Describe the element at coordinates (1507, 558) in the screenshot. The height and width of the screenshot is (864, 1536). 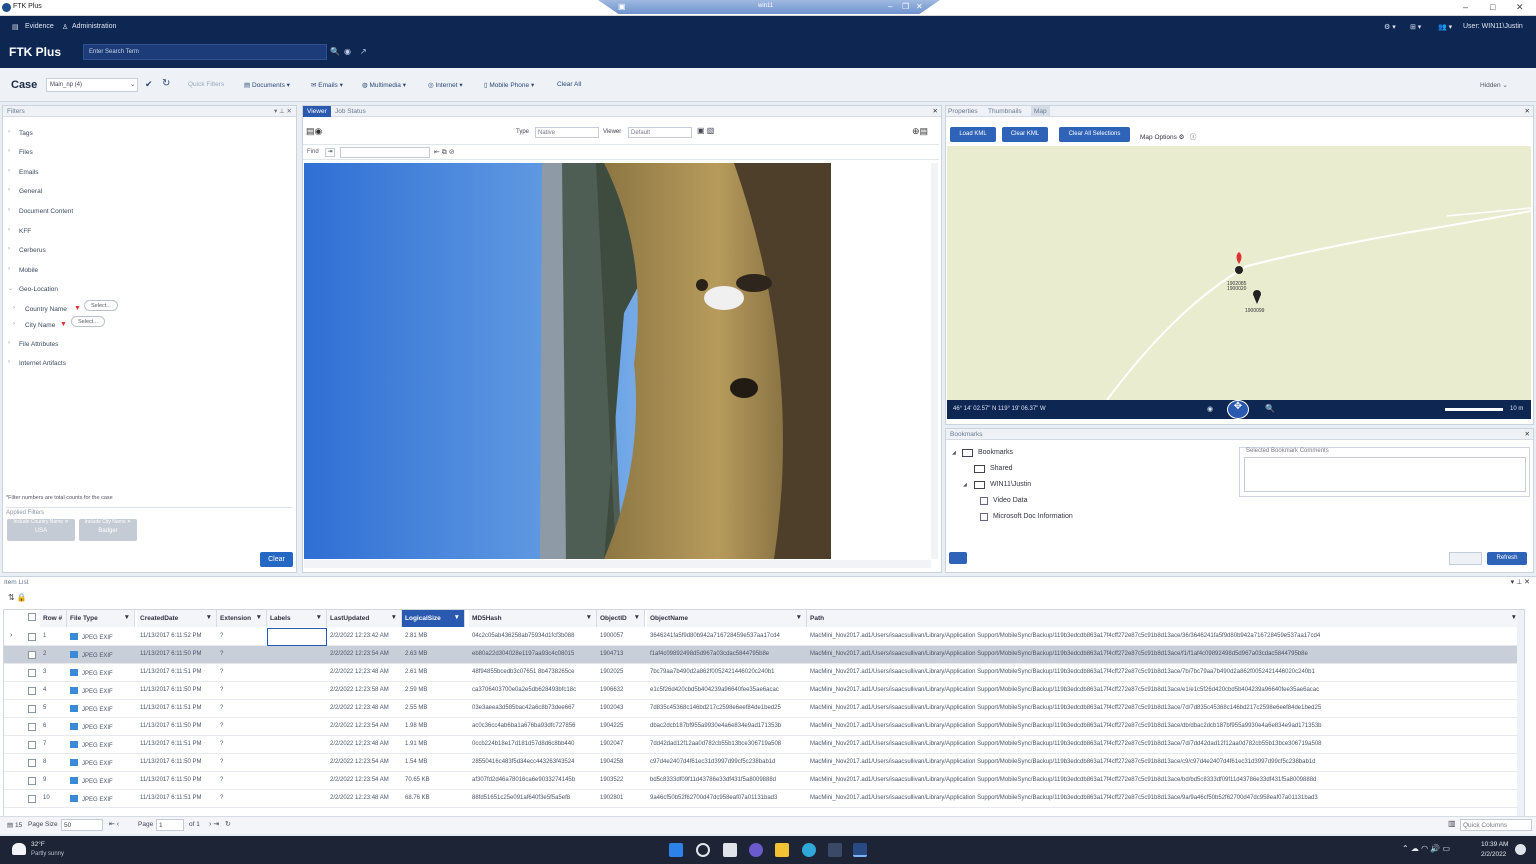
I see `refresh-button: Refresh` at that location.